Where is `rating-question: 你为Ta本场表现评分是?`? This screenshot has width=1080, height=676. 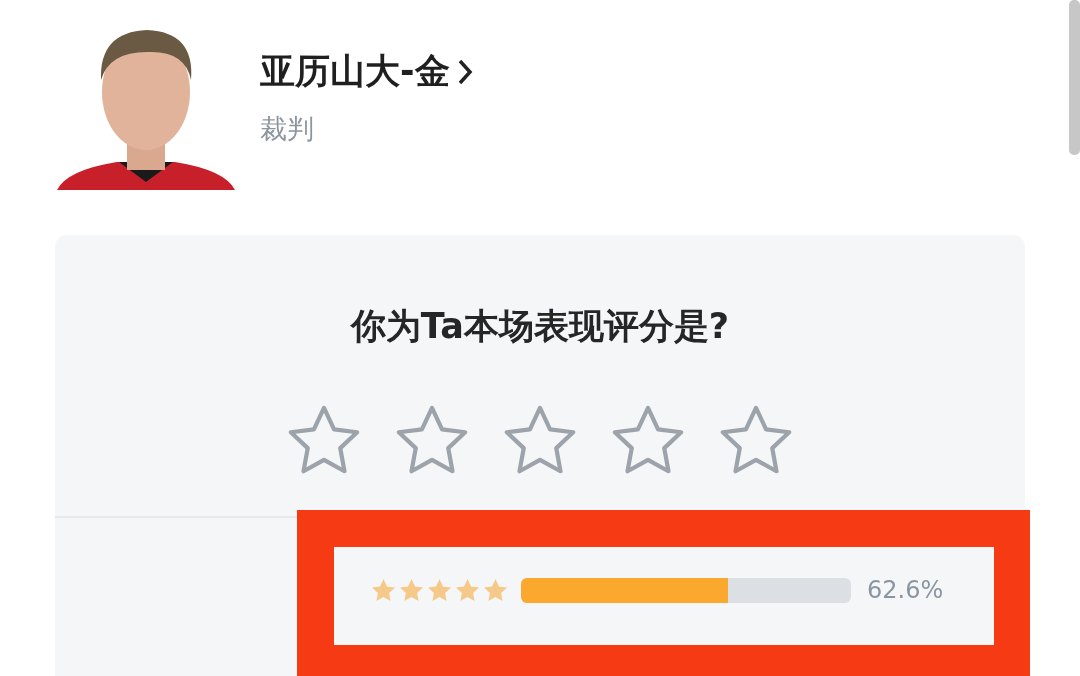 rating-question: 你为Ta本场表现评分是? is located at coordinates (540, 326).